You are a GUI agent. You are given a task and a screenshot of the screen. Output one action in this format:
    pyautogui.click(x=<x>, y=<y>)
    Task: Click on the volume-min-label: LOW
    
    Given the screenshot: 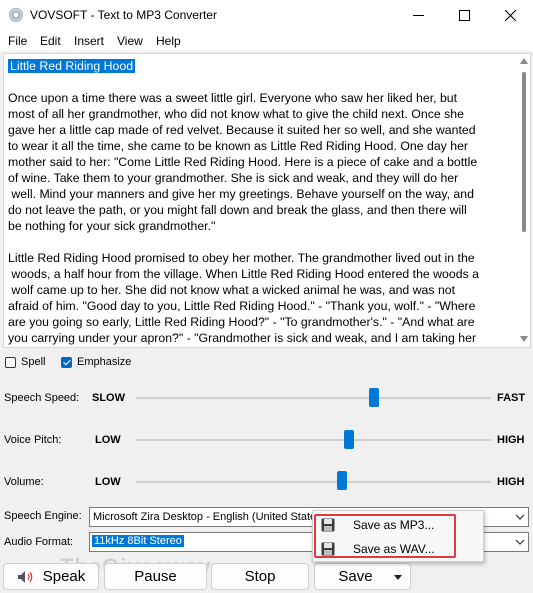 What is the action you would take?
    pyautogui.click(x=108, y=482)
    